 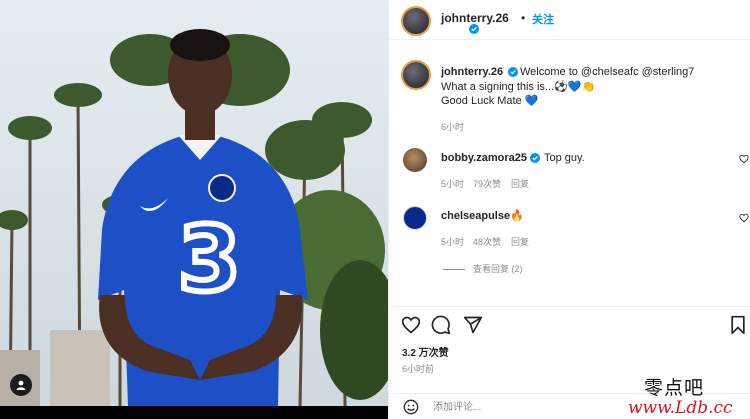 What do you see at coordinates (472, 72) in the screenshot?
I see `caption-username: johnterry.26` at bounding box center [472, 72].